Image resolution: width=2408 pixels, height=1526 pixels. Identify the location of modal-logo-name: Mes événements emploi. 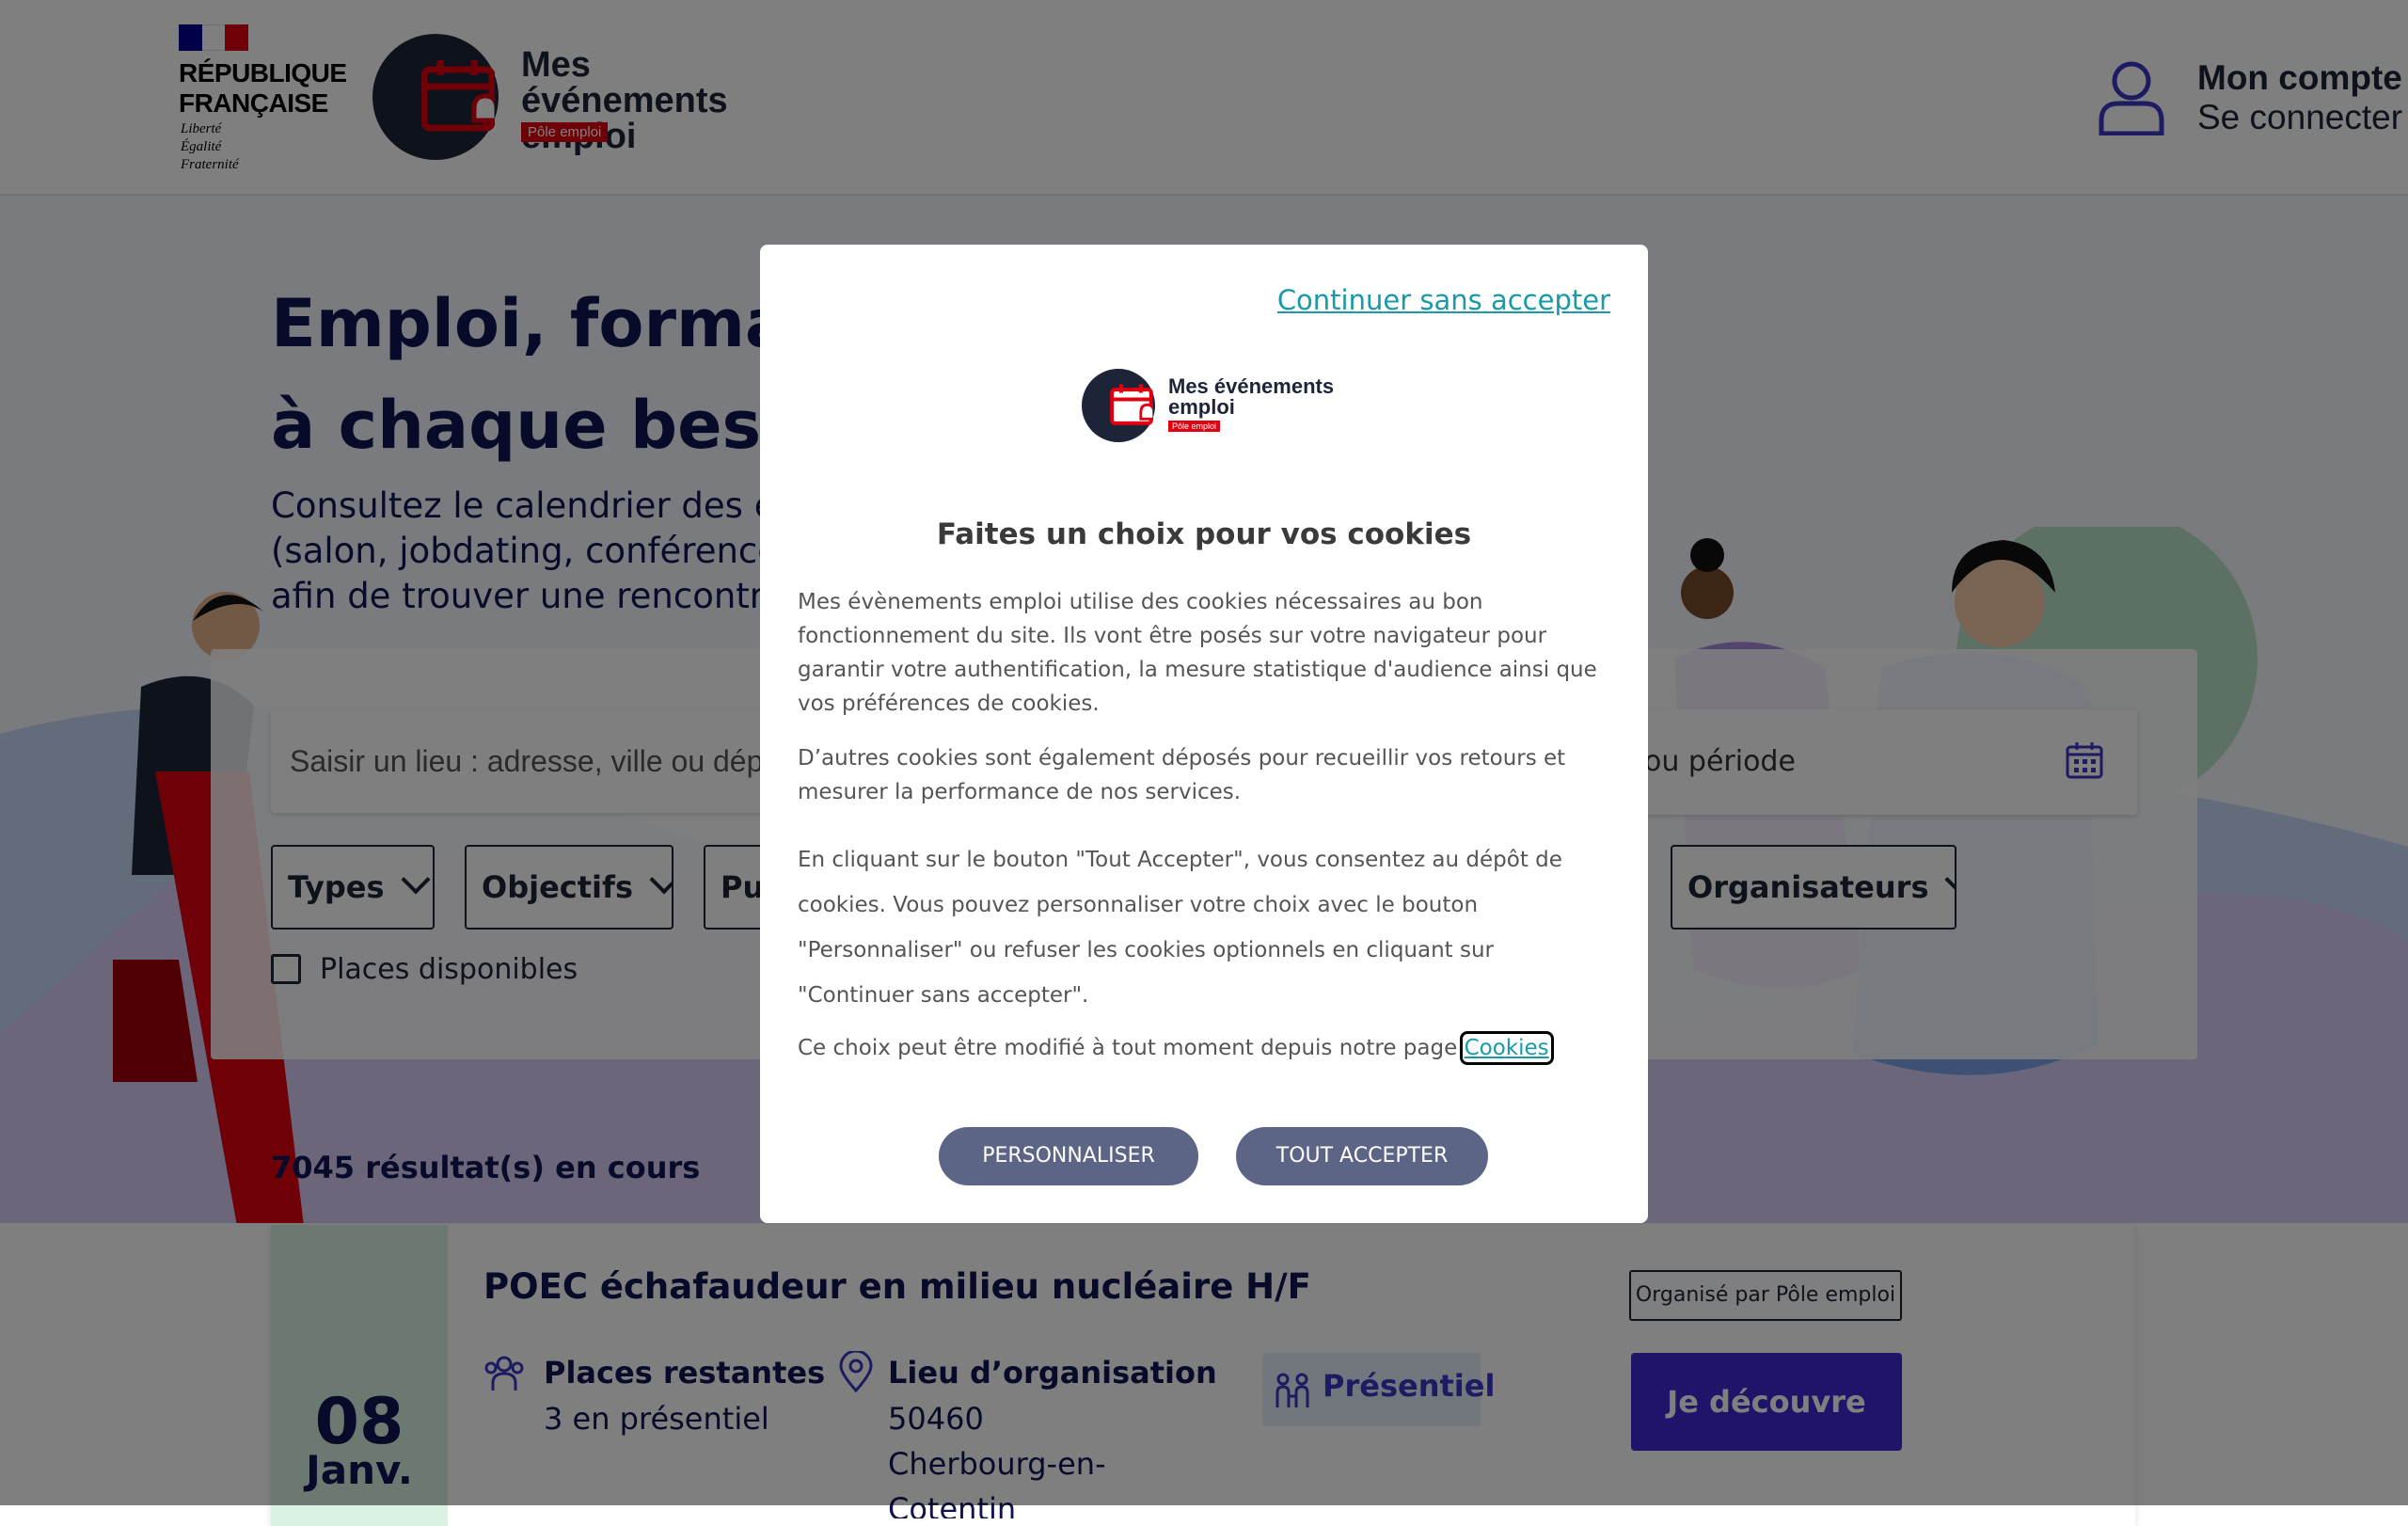
(1252, 396).